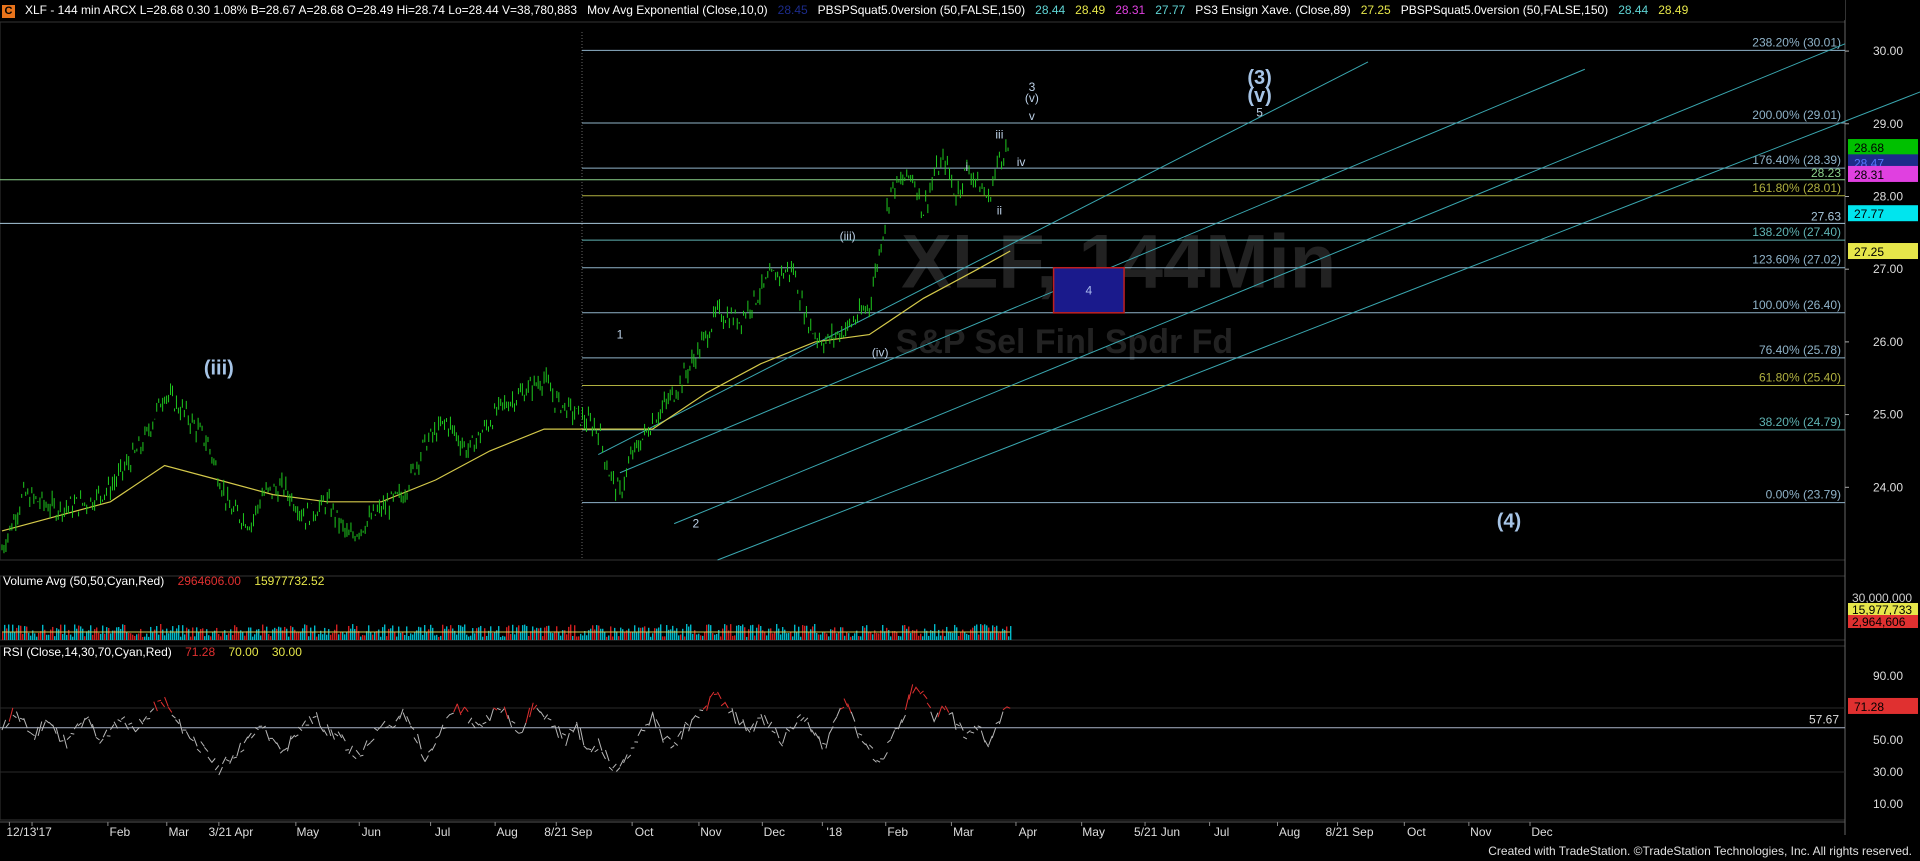 The image size is (1920, 861). I want to click on x-tick-label-20: Aug, so click(1289, 832).